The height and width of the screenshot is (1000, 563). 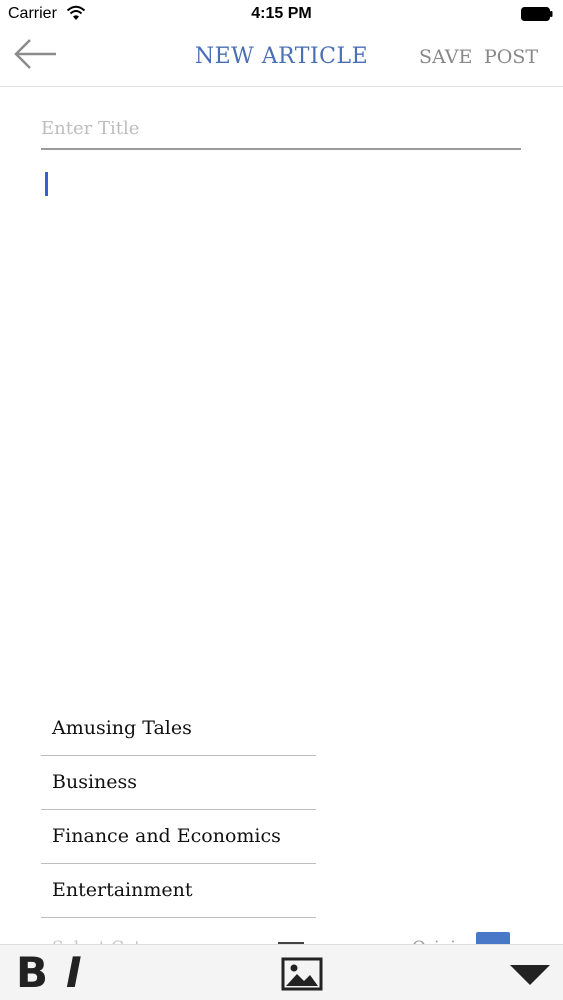 I want to click on navigation-bar: NEW ARTICLE SAVE POST, so click(x=281, y=58).